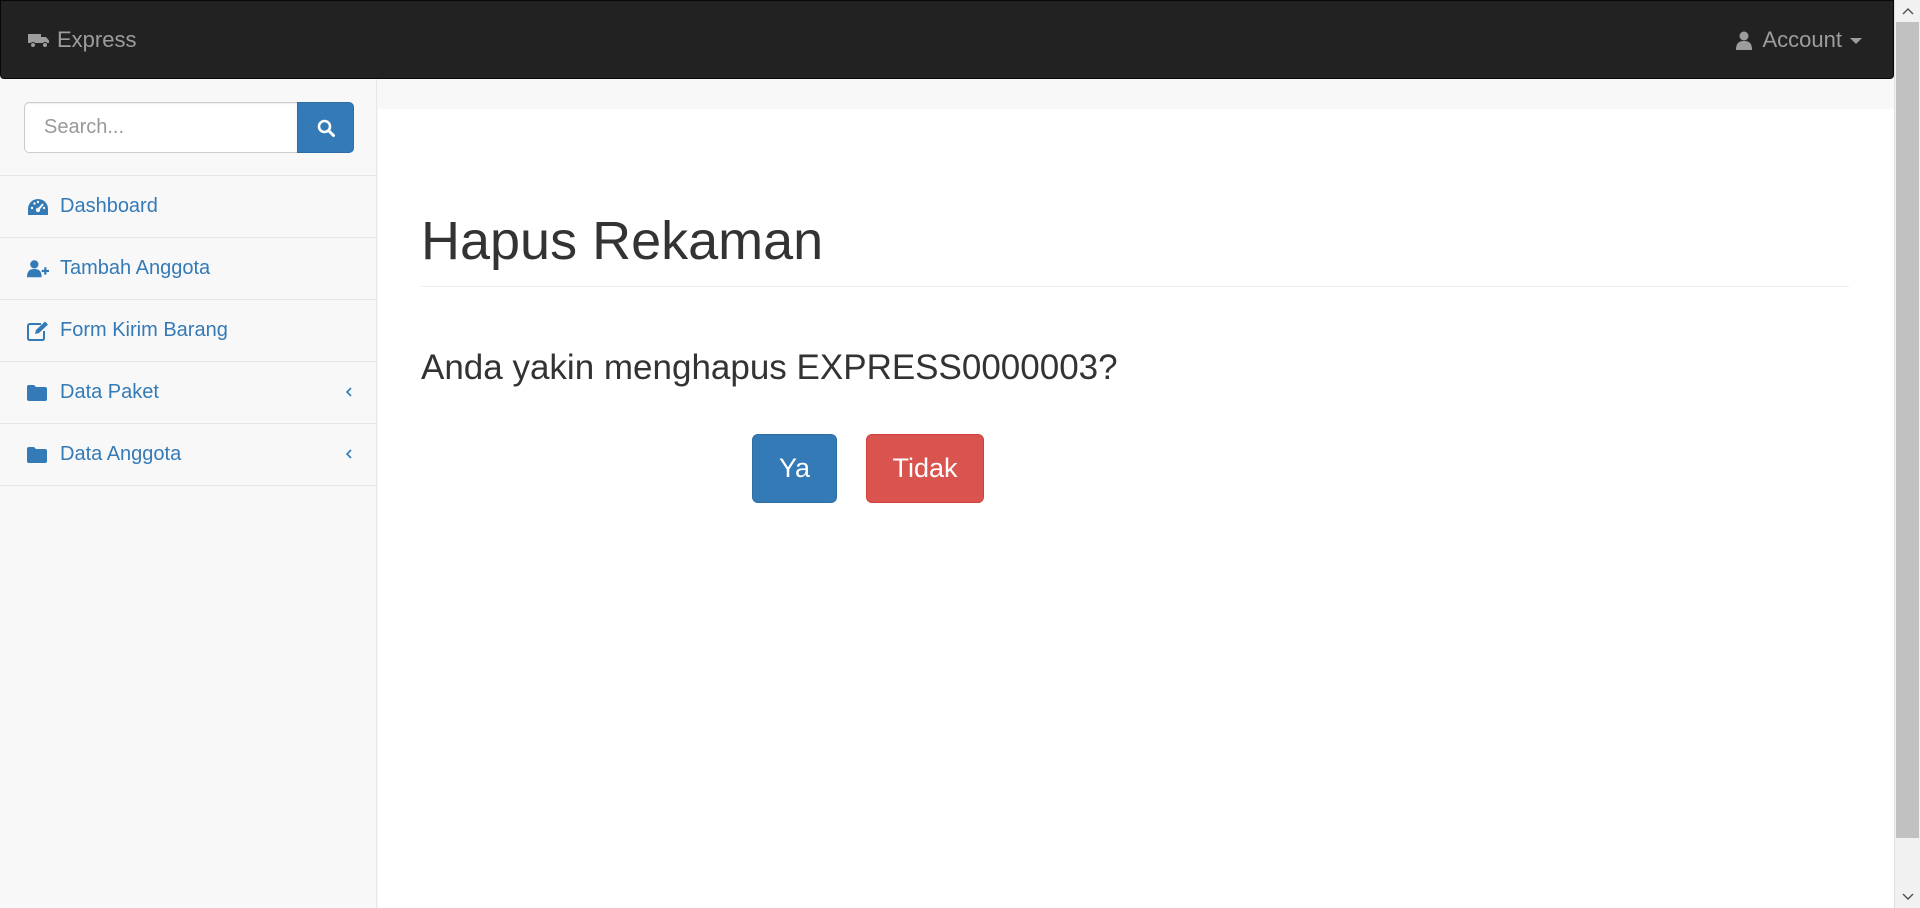 The image size is (1920, 908). I want to click on vertical-scrollbar, so click(1907, 454).